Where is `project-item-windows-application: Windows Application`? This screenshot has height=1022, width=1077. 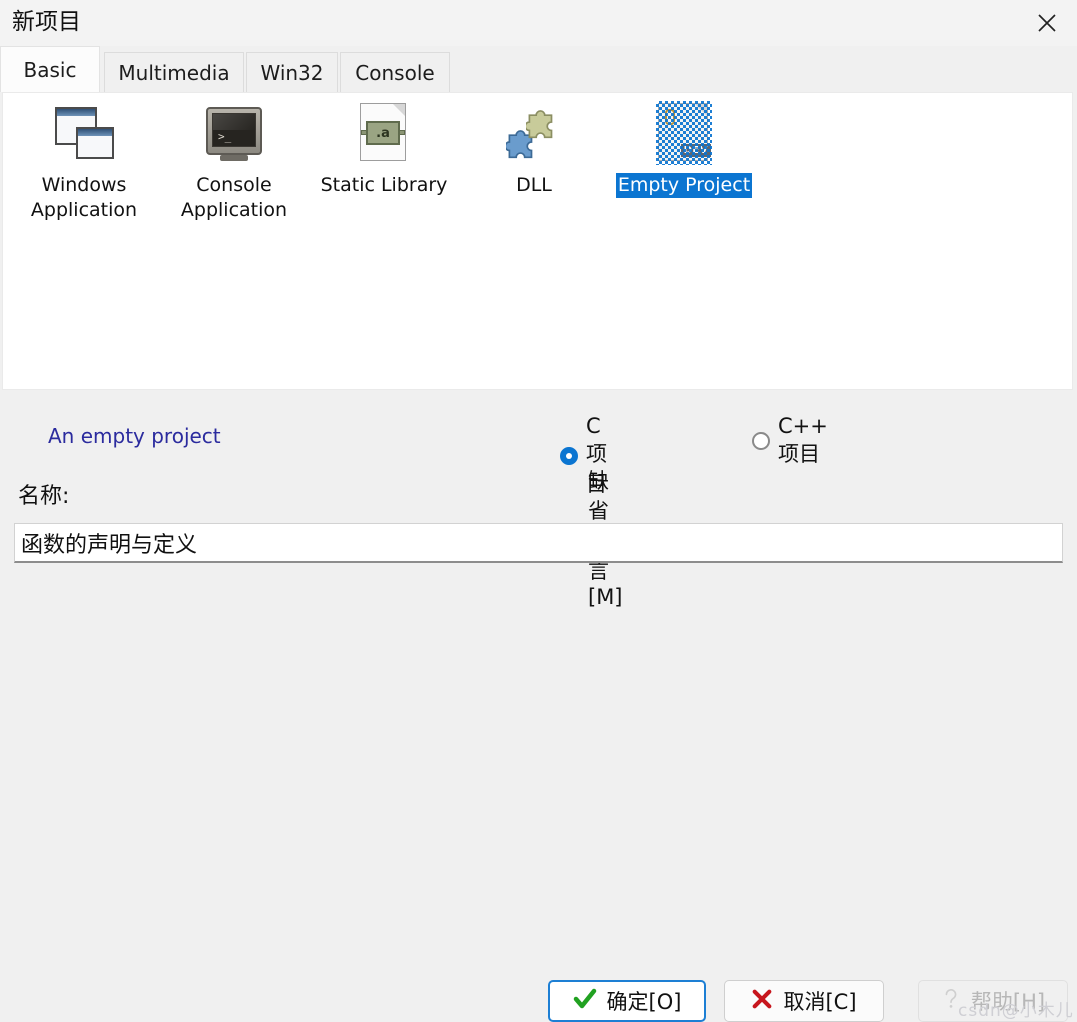 project-item-windows-application: Windows Application is located at coordinates (84, 162).